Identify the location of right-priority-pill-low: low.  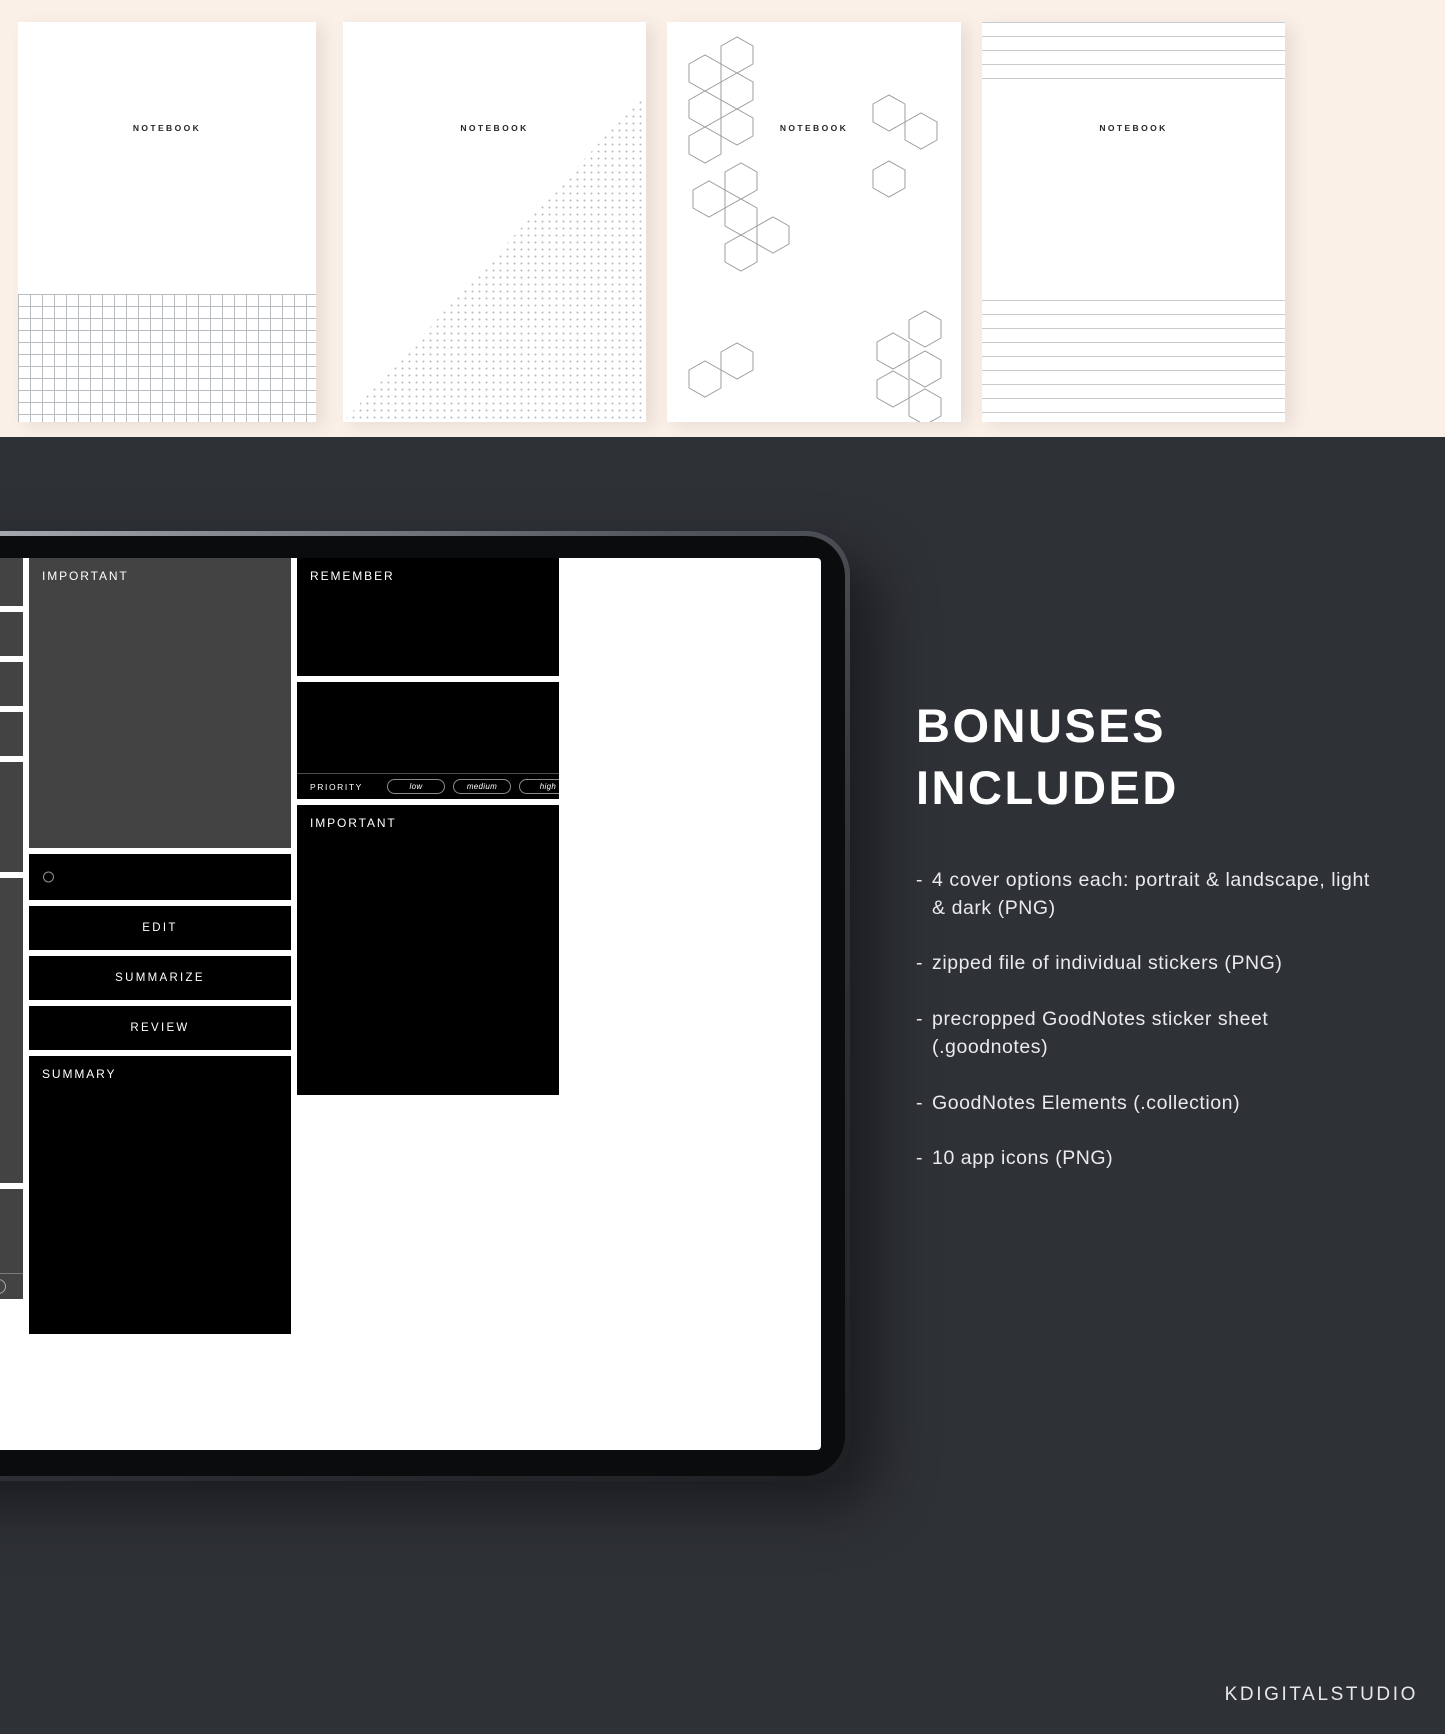
(415, 786).